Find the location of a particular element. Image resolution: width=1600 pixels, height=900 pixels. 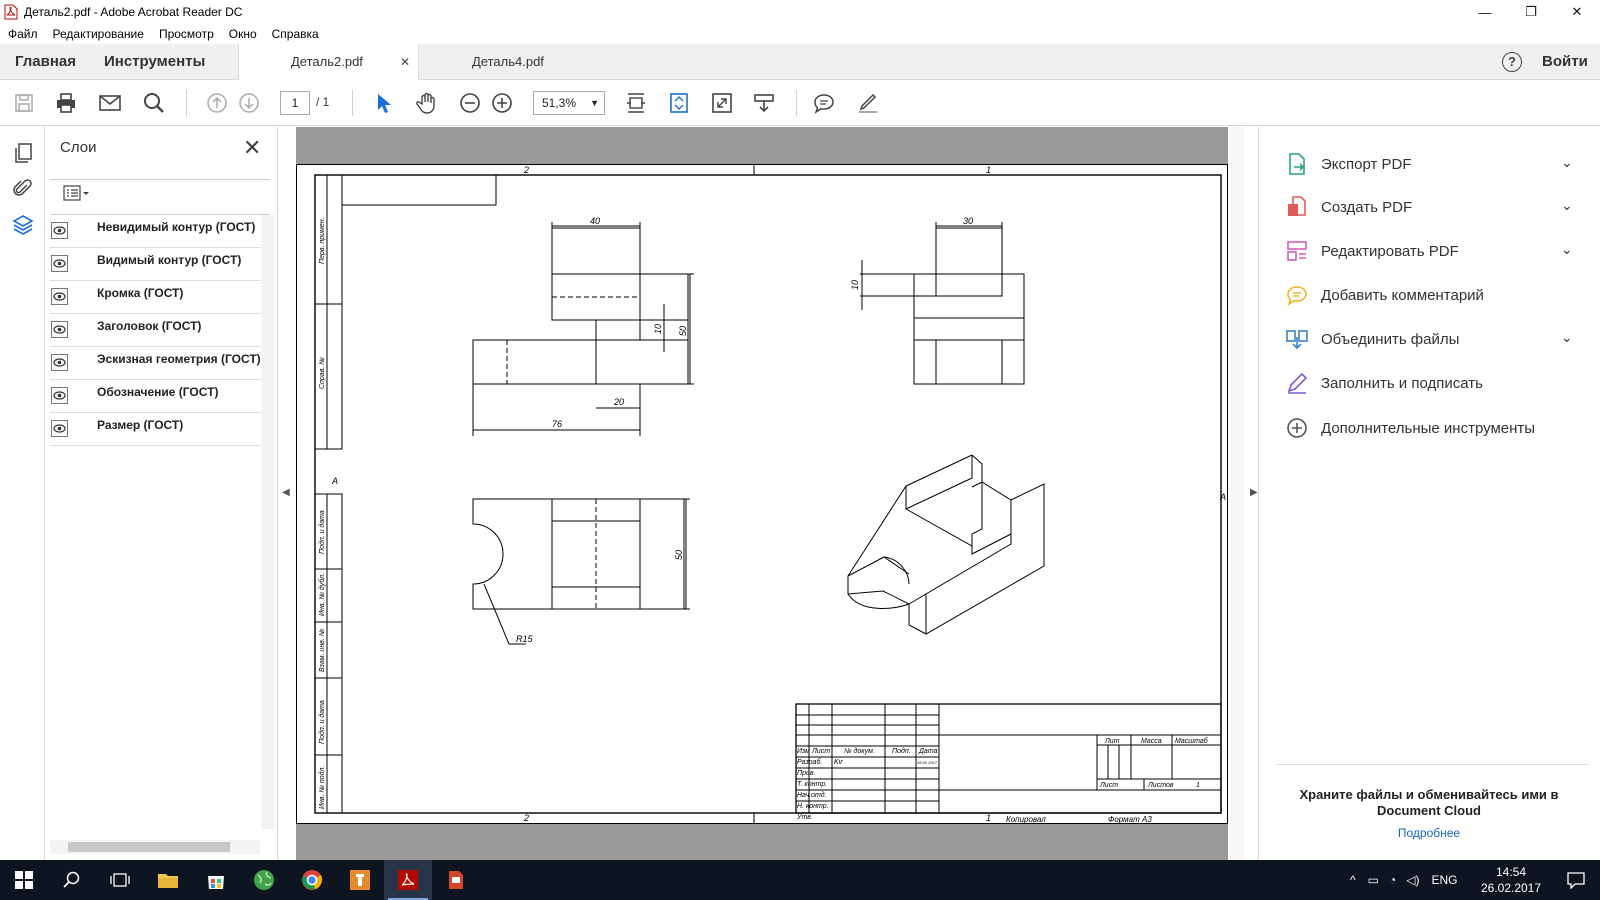

menu-file: Файл is located at coordinates (23, 34).